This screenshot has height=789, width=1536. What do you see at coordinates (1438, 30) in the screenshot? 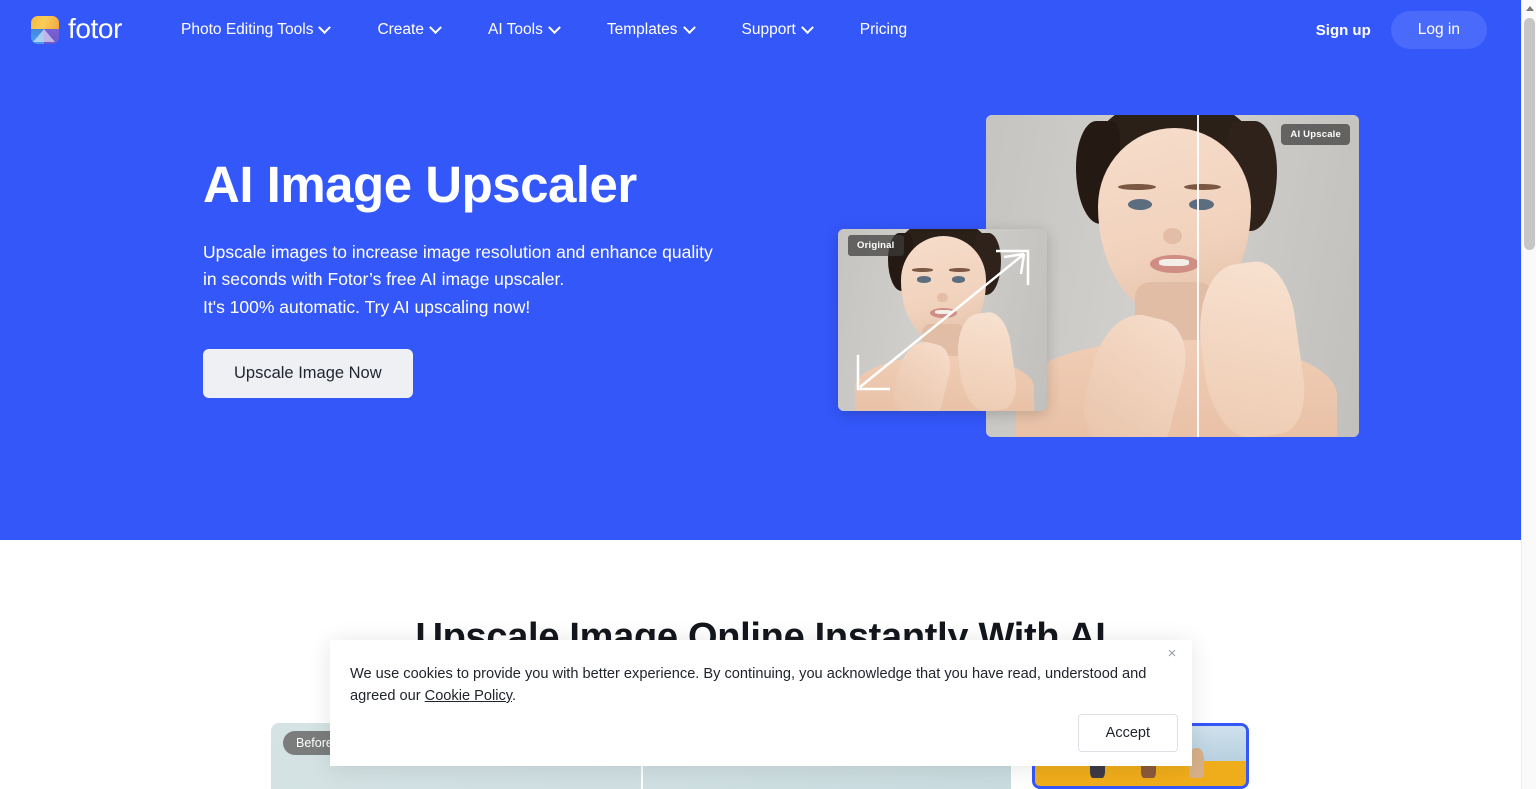
I see `log-in-button: Log in` at bounding box center [1438, 30].